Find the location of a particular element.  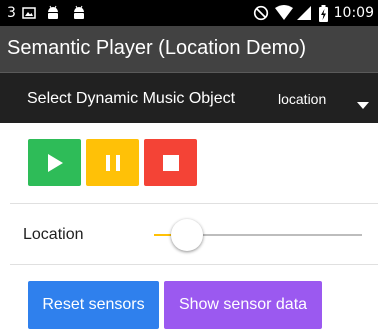

play-button is located at coordinates (54, 162).